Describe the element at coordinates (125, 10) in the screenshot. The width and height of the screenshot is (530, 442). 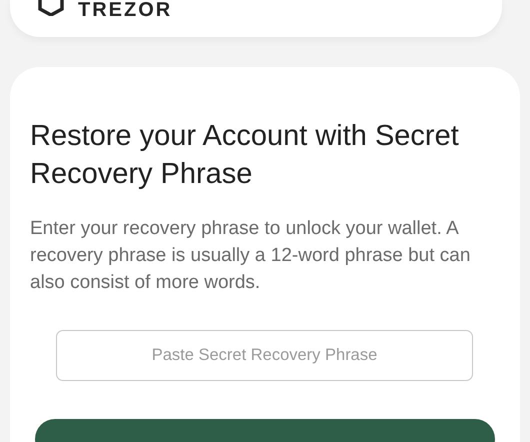
I see `logo-text: TREZOR` at that location.